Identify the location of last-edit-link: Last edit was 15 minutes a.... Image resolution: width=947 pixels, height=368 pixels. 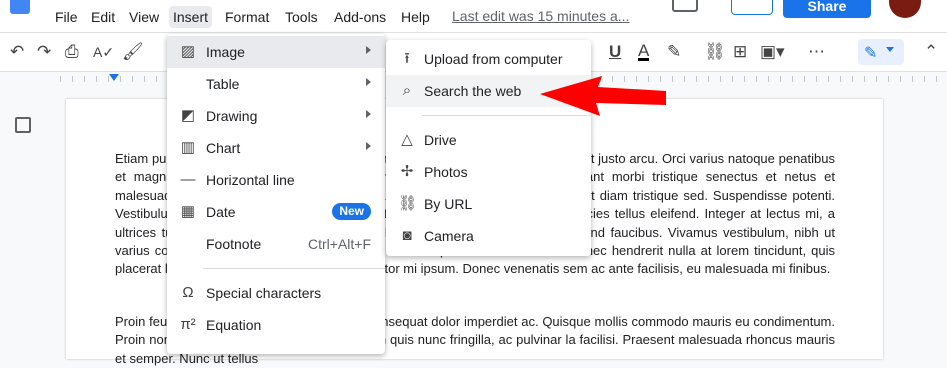
(540, 16).